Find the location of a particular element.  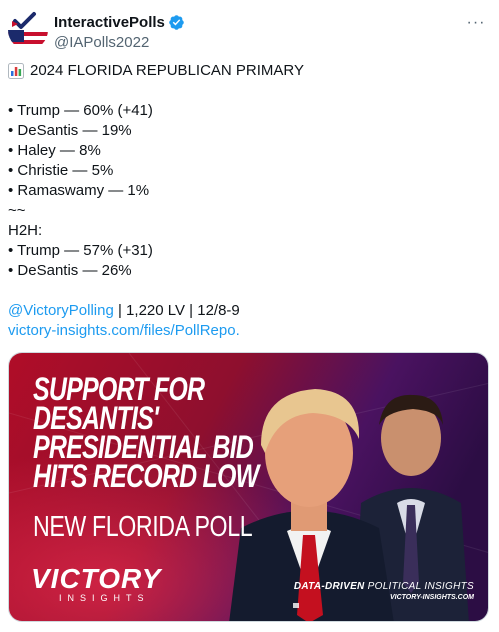

pollster-mention-link: @VictoryPolling is located at coordinates (61, 311).